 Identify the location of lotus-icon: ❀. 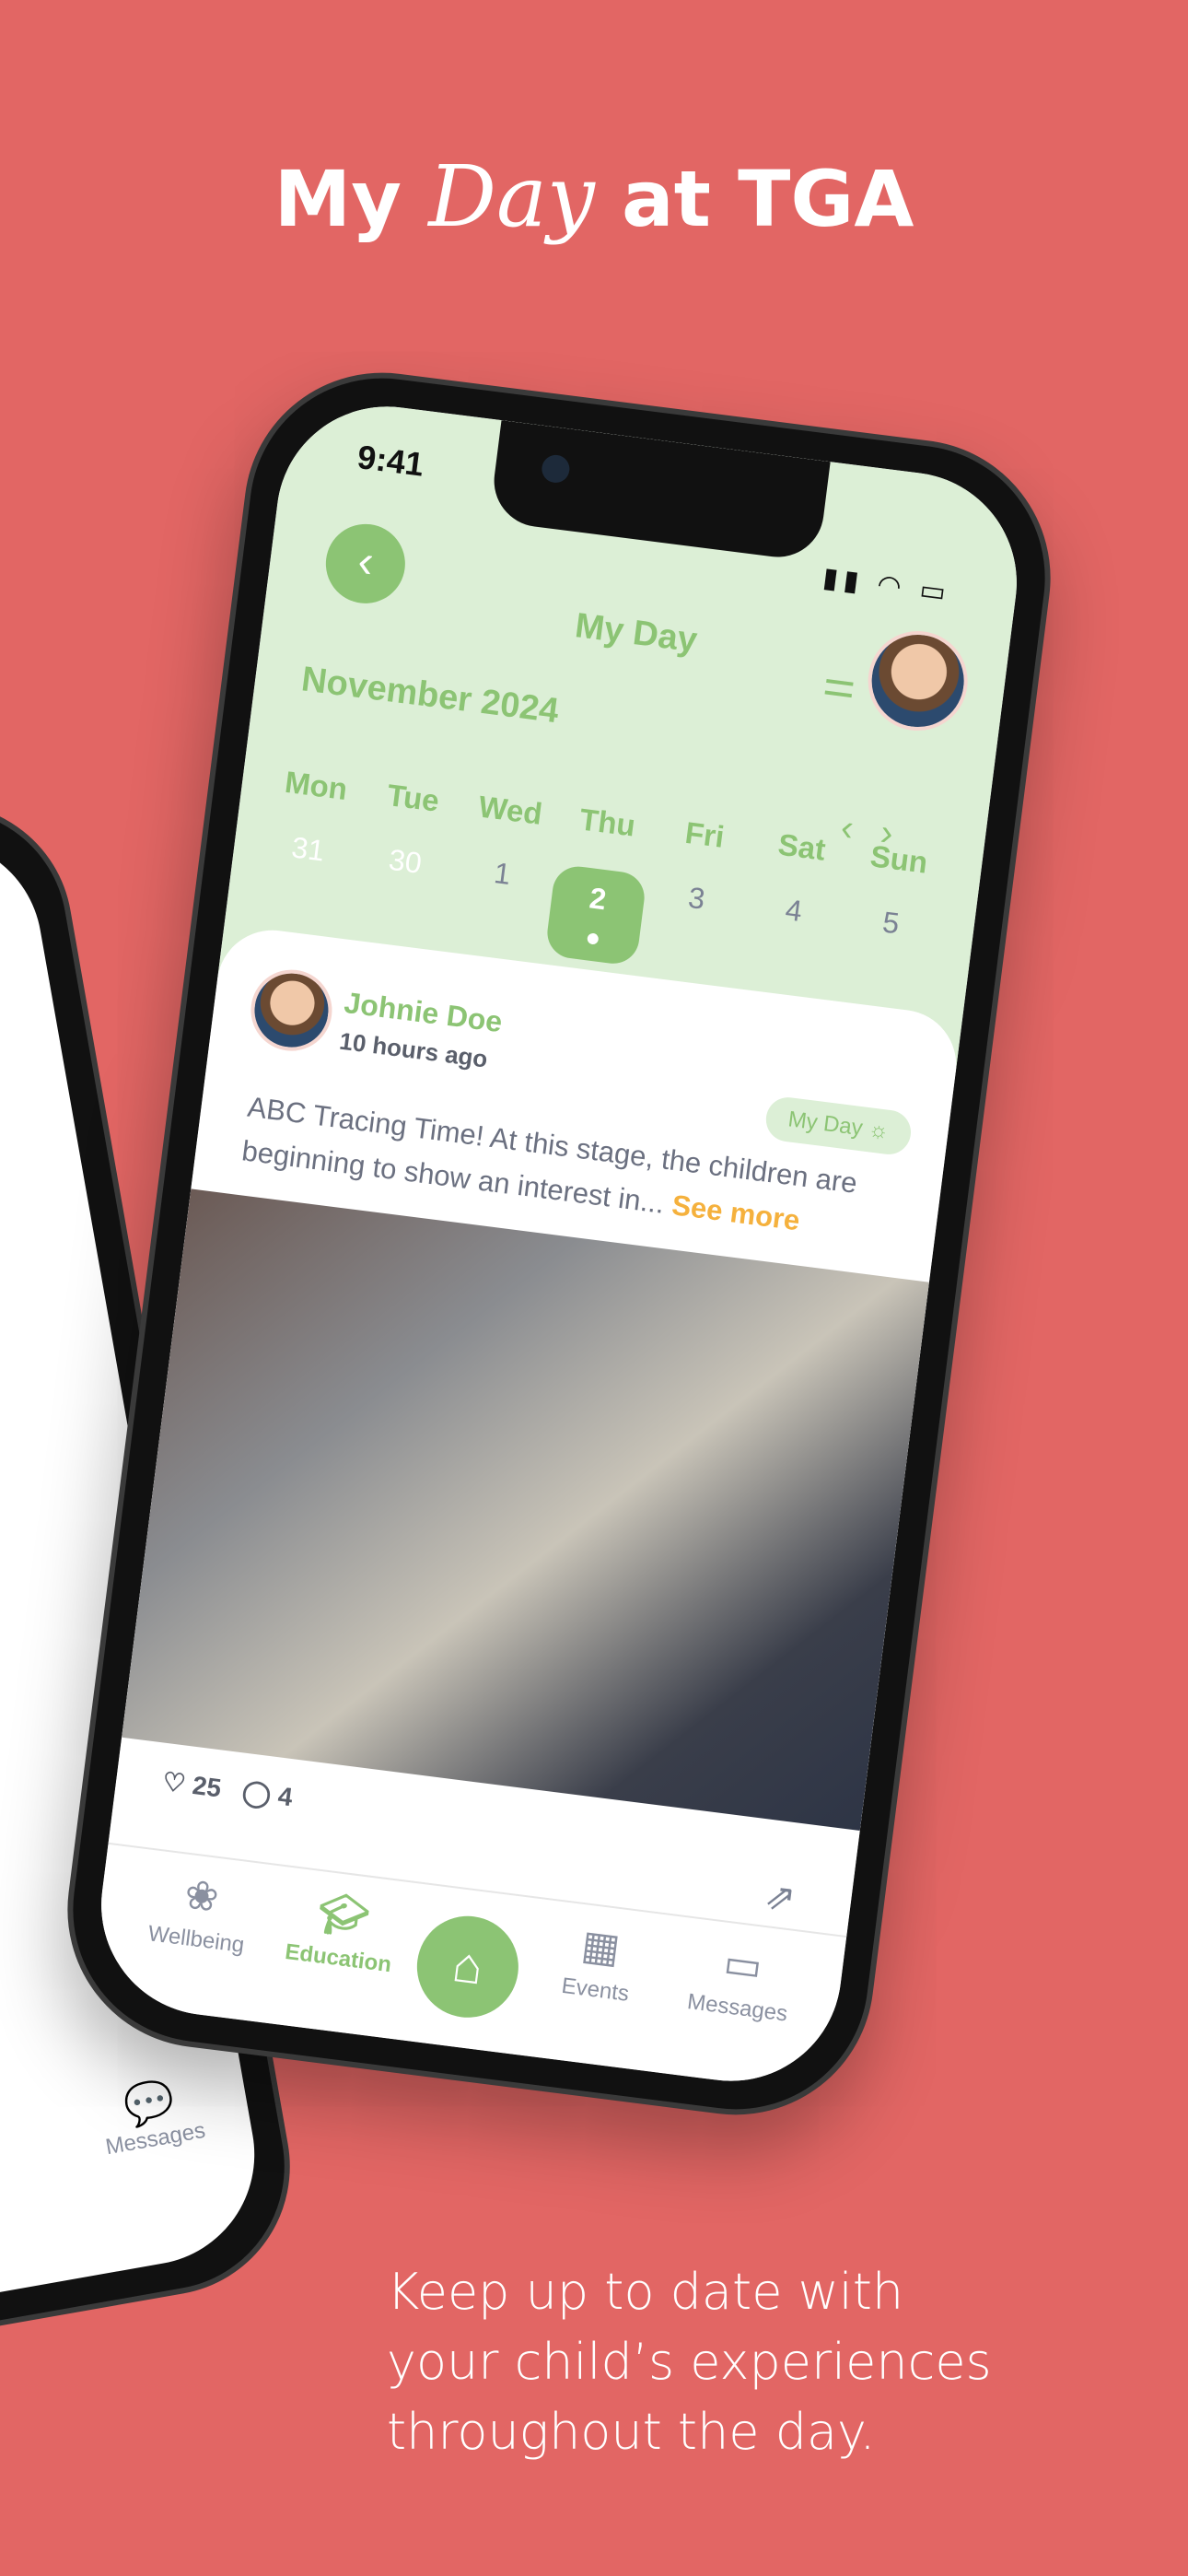
(201, 1897).